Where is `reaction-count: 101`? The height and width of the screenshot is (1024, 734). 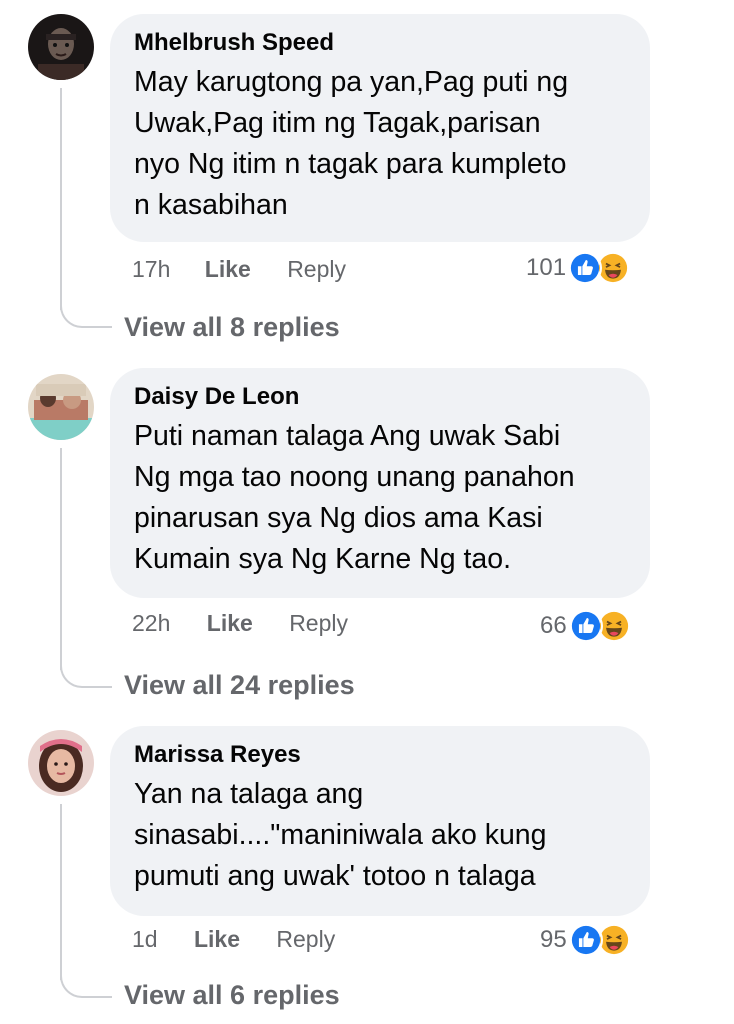 reaction-count: 101 is located at coordinates (546, 267).